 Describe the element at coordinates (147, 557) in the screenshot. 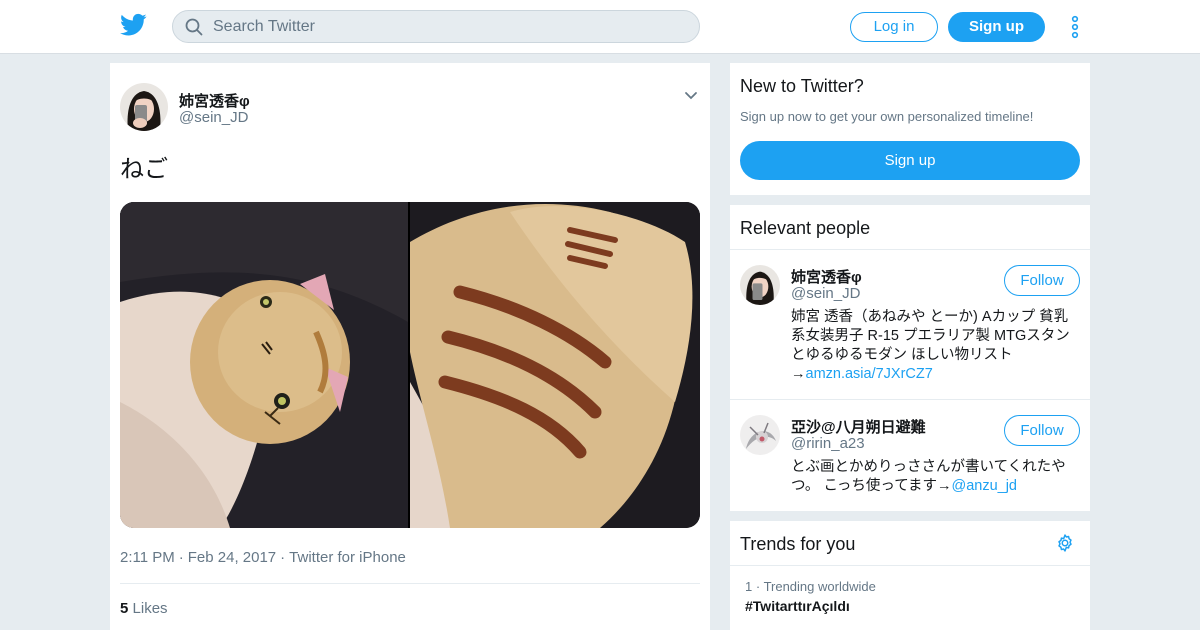

I see `tweet-time: 2:11 PM` at that location.